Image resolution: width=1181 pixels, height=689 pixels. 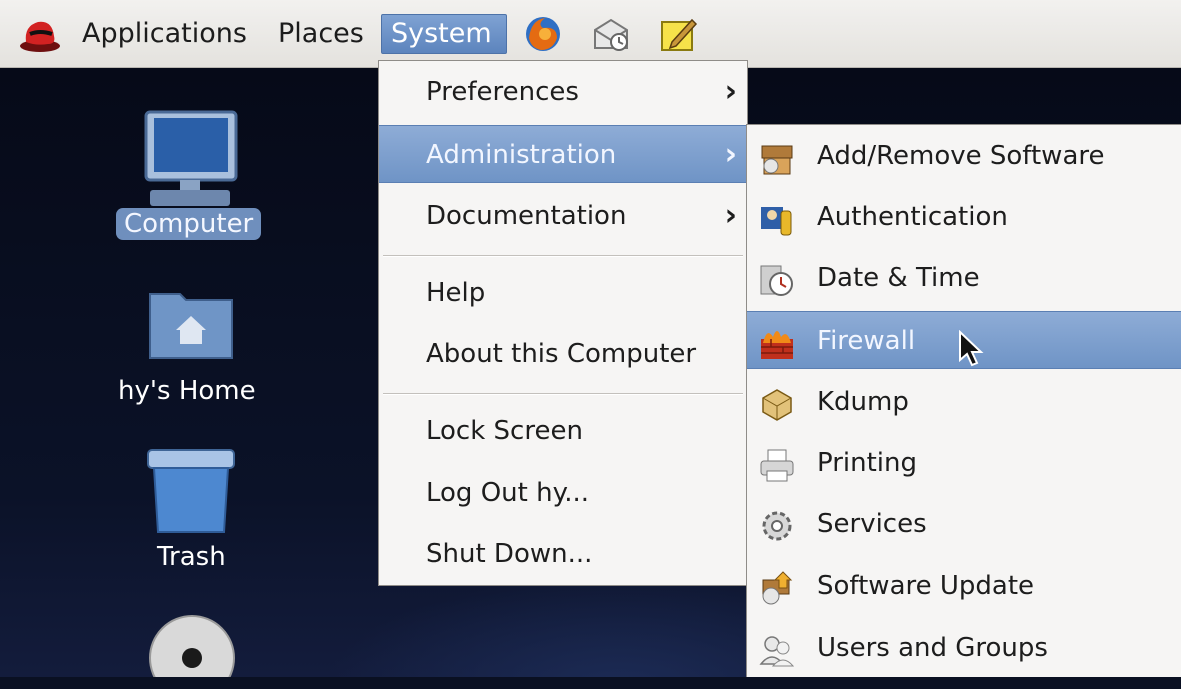 I want to click on top-panel: Applications Places System, so click(x=590, y=34).